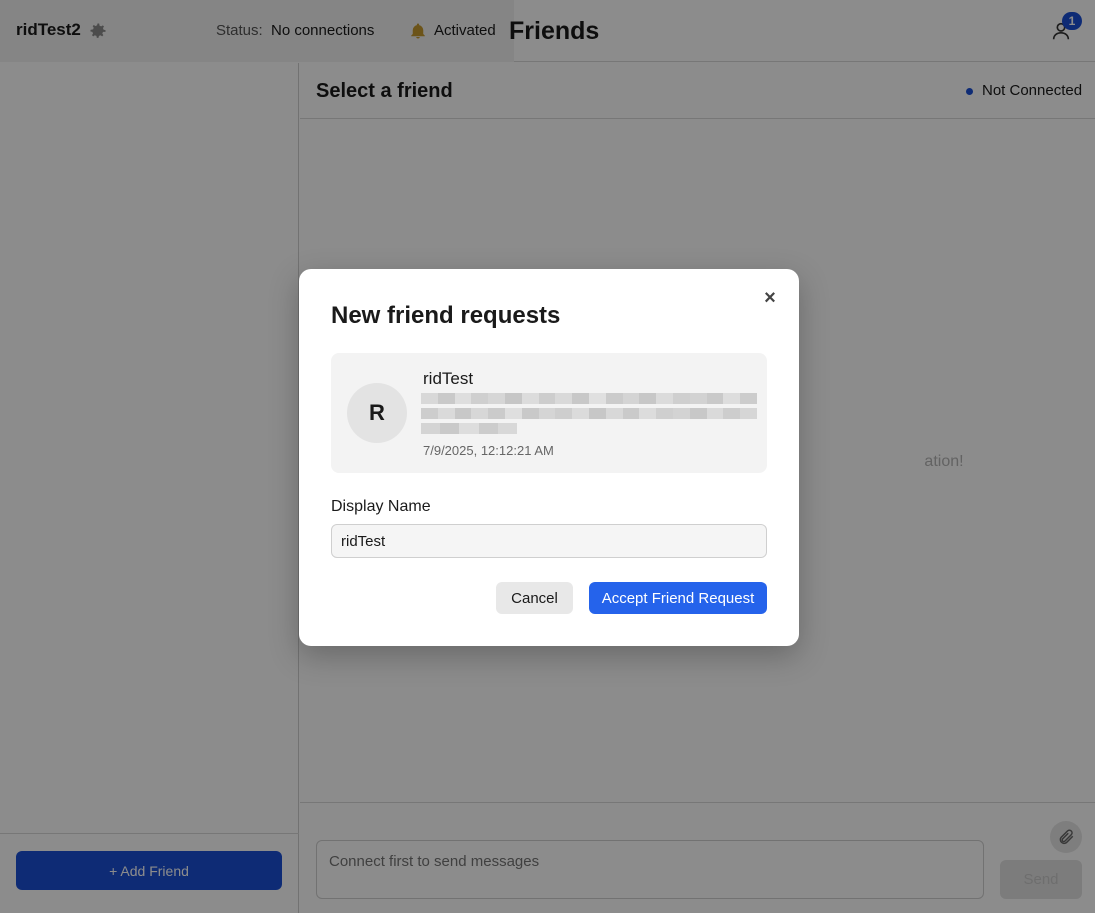  What do you see at coordinates (678, 598) in the screenshot?
I see `accept-friend-request-button: Accept Friend Request` at bounding box center [678, 598].